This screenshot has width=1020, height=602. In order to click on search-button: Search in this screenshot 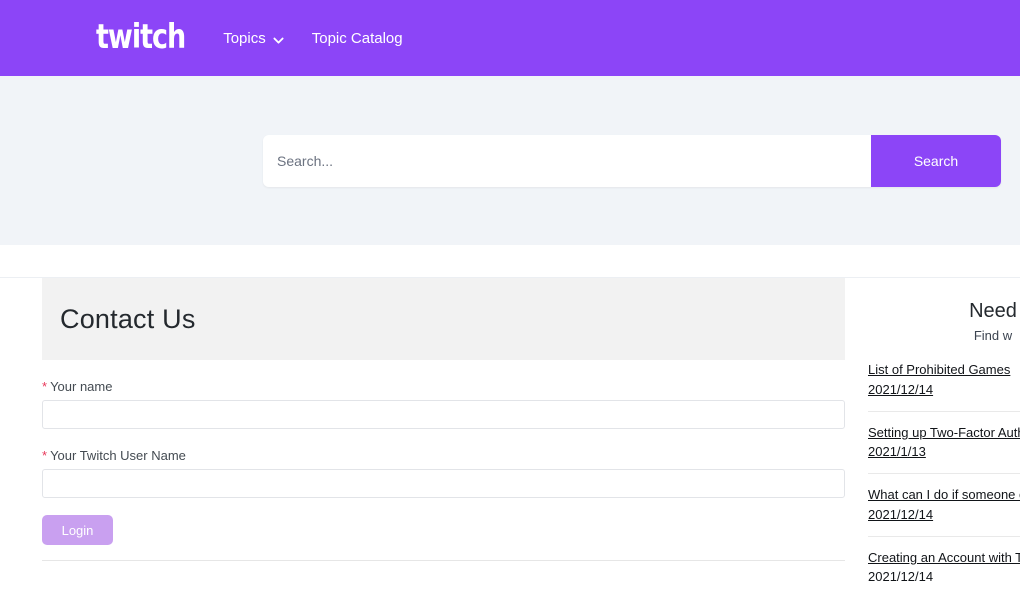, I will do `click(936, 160)`.